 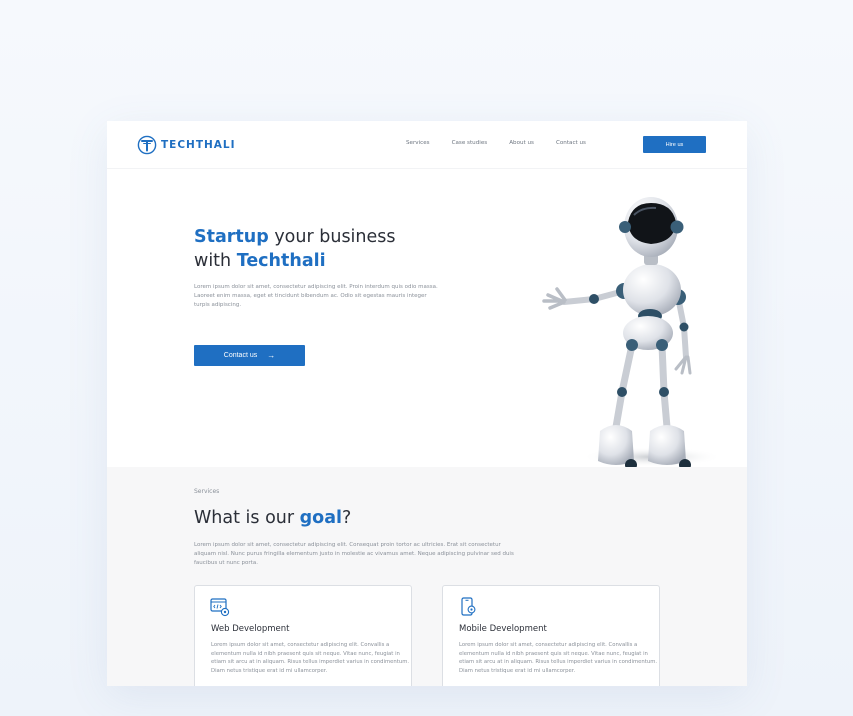 What do you see at coordinates (521, 143) in the screenshot?
I see `nav-link-about-us: About us` at bounding box center [521, 143].